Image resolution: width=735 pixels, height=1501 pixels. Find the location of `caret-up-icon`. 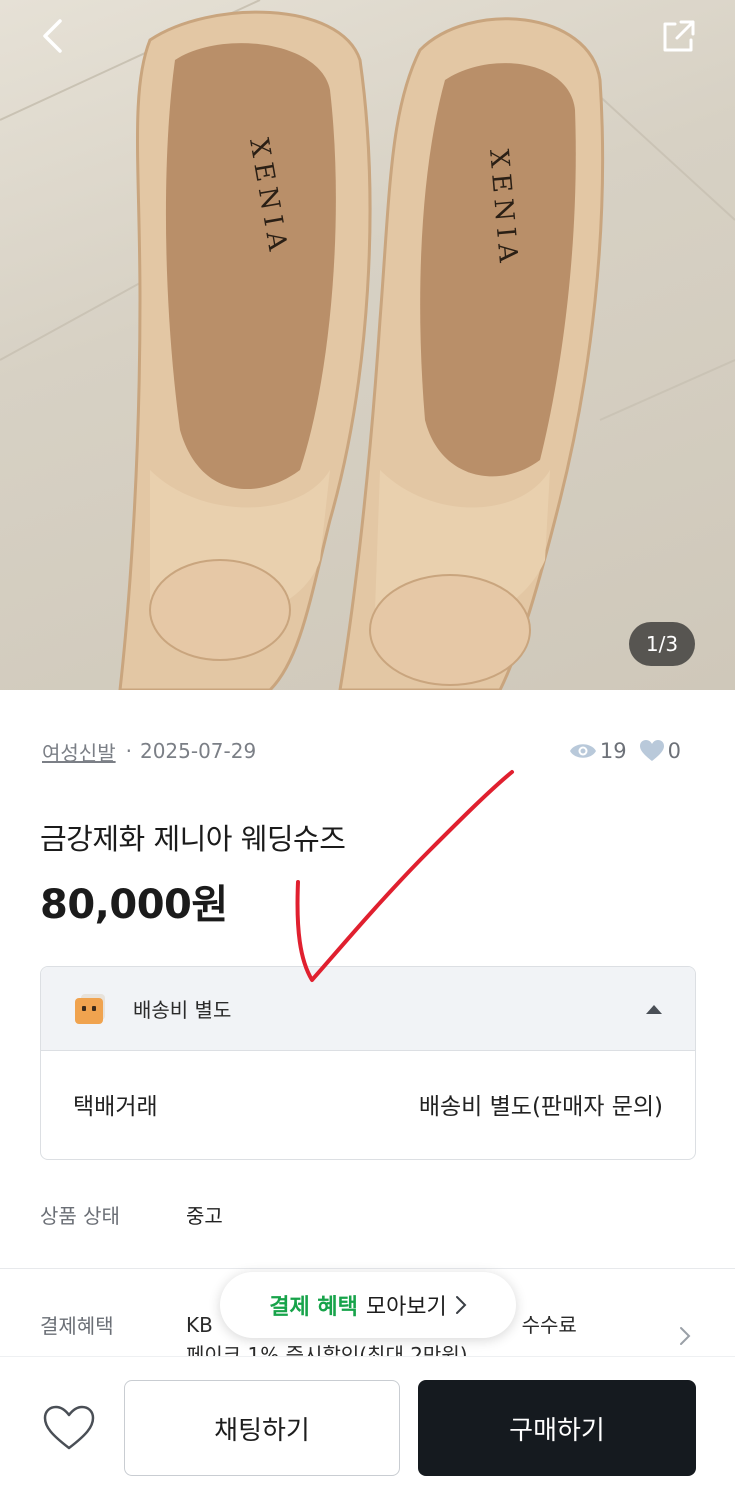

caret-up-icon is located at coordinates (654, 1009).